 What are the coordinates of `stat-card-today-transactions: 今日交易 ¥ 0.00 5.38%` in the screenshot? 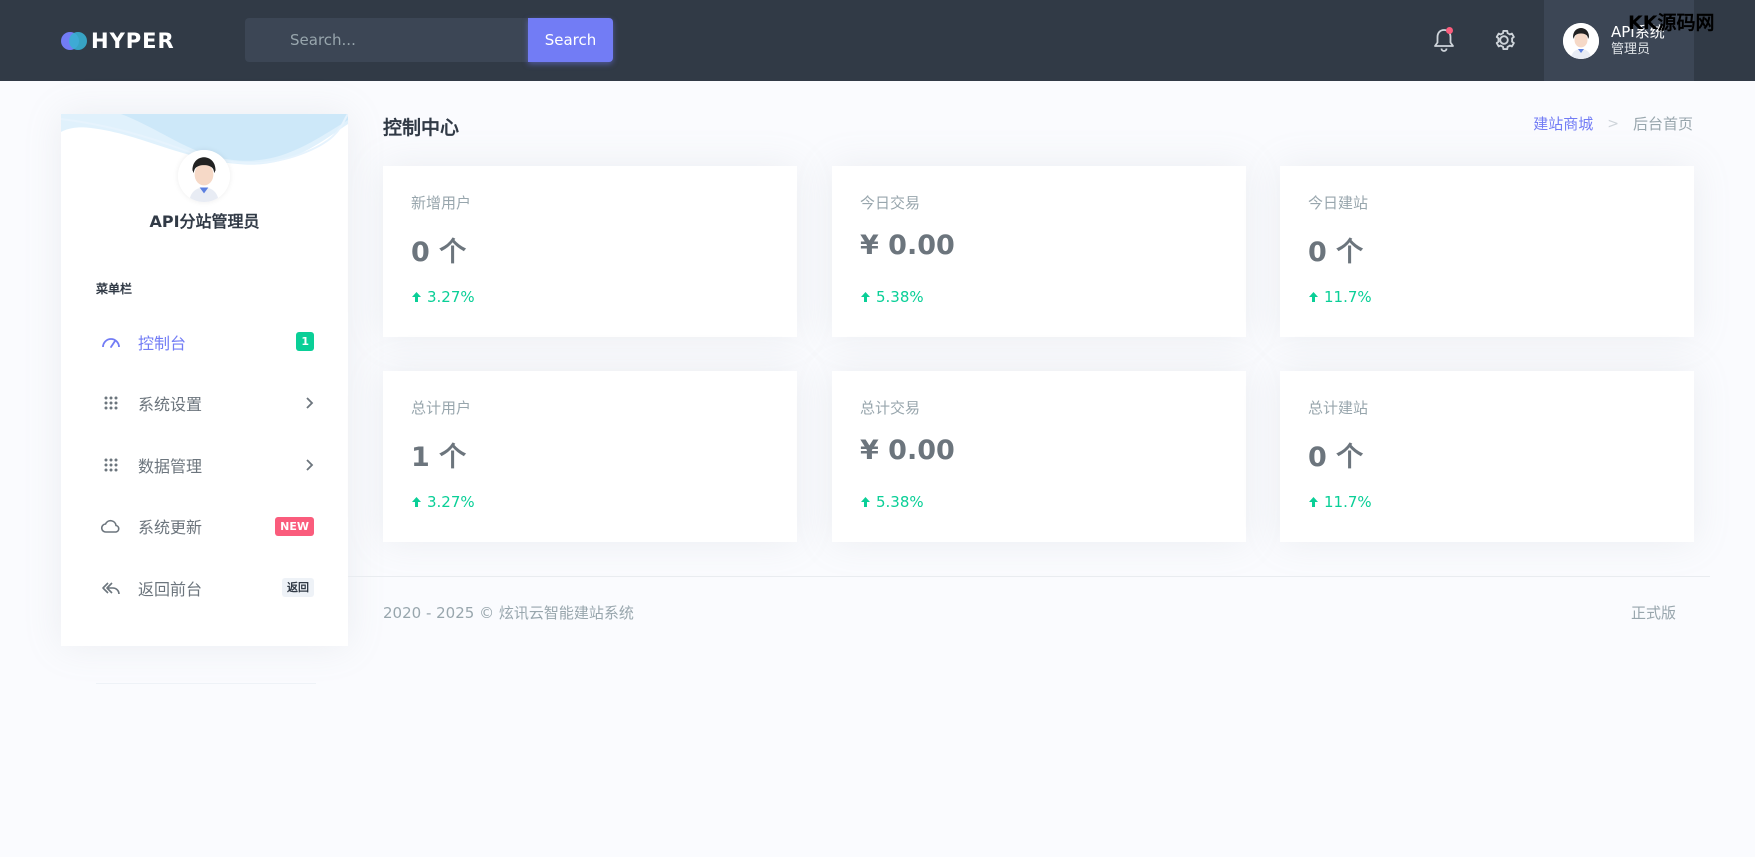 It's located at (1039, 251).